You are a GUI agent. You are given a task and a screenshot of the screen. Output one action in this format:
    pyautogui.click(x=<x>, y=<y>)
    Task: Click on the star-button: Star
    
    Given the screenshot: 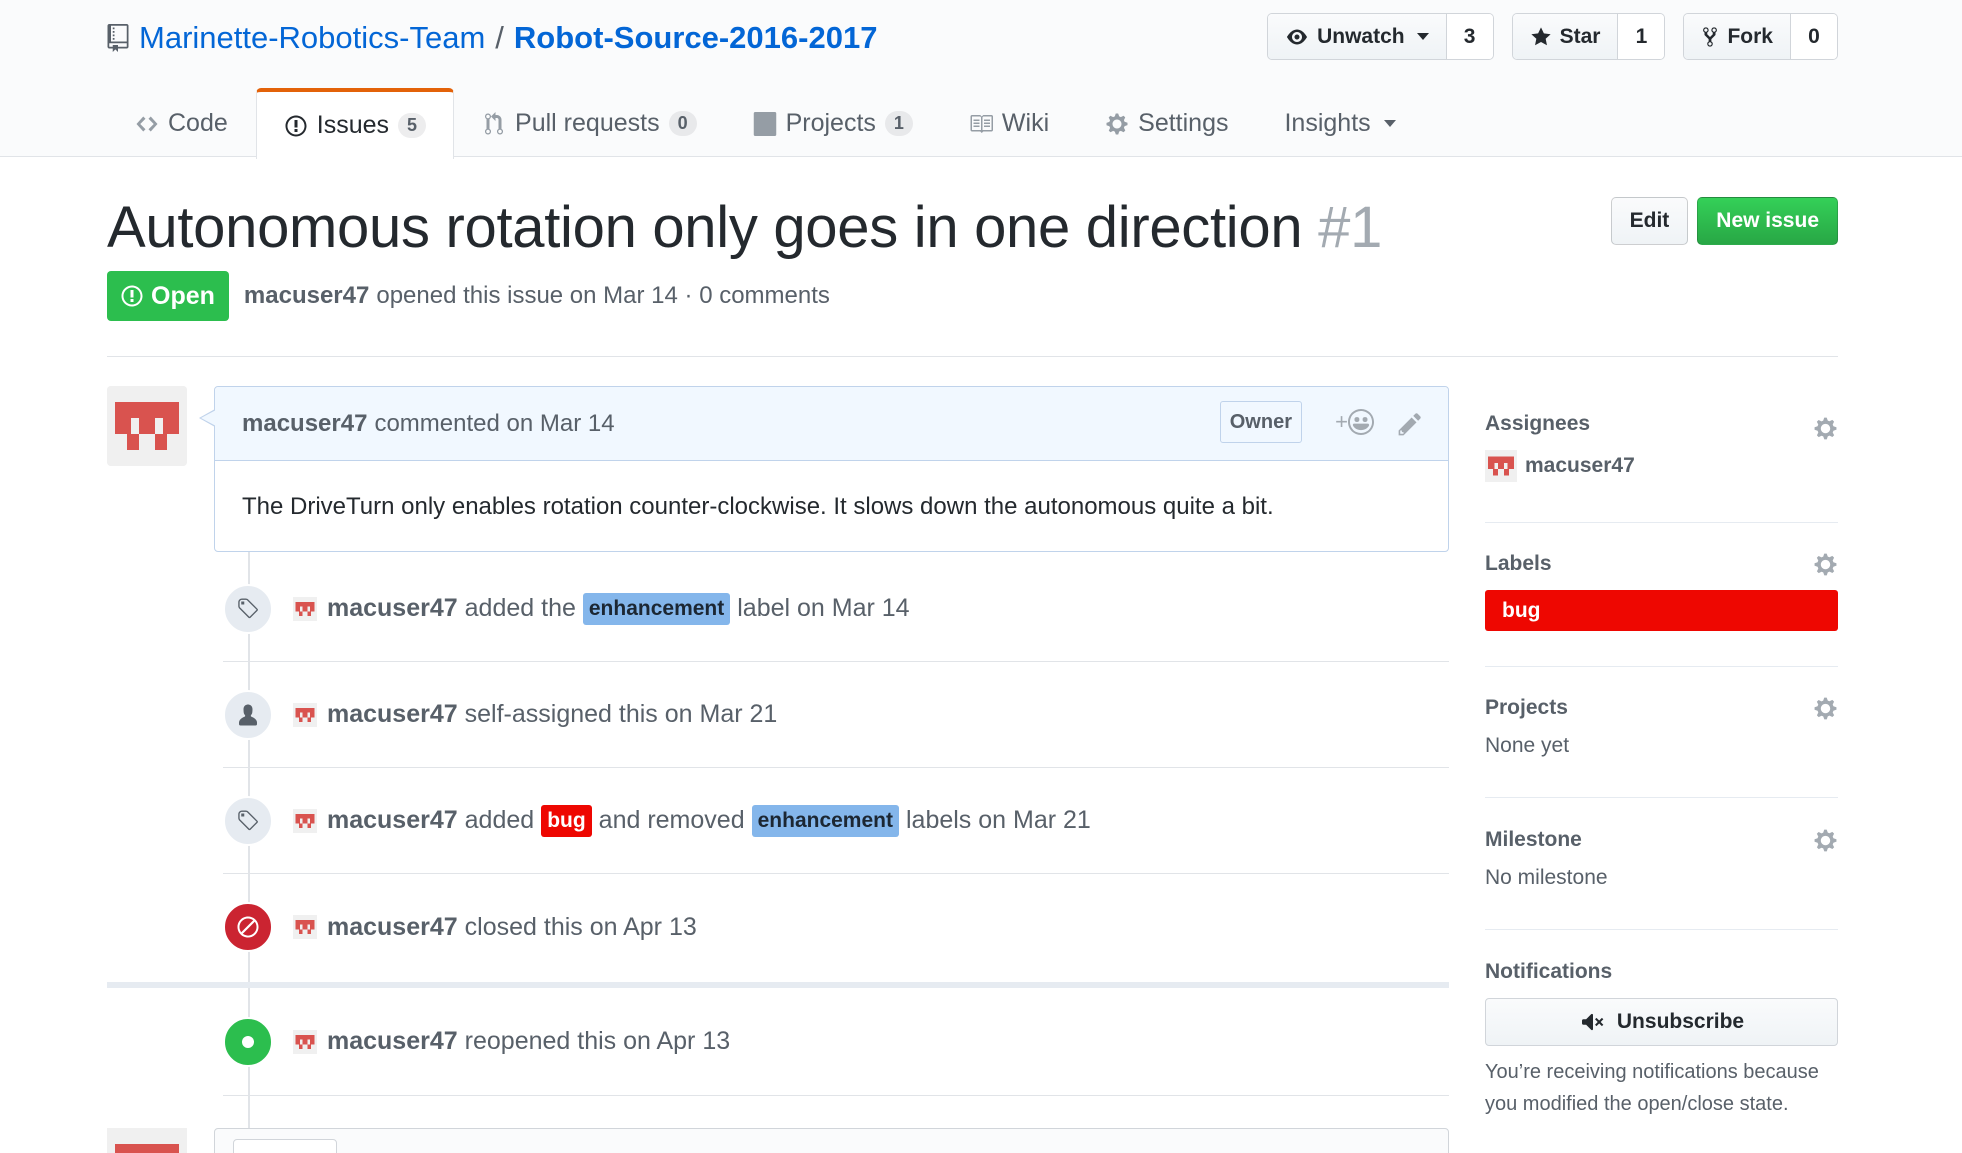 What is the action you would take?
    pyautogui.click(x=1565, y=36)
    